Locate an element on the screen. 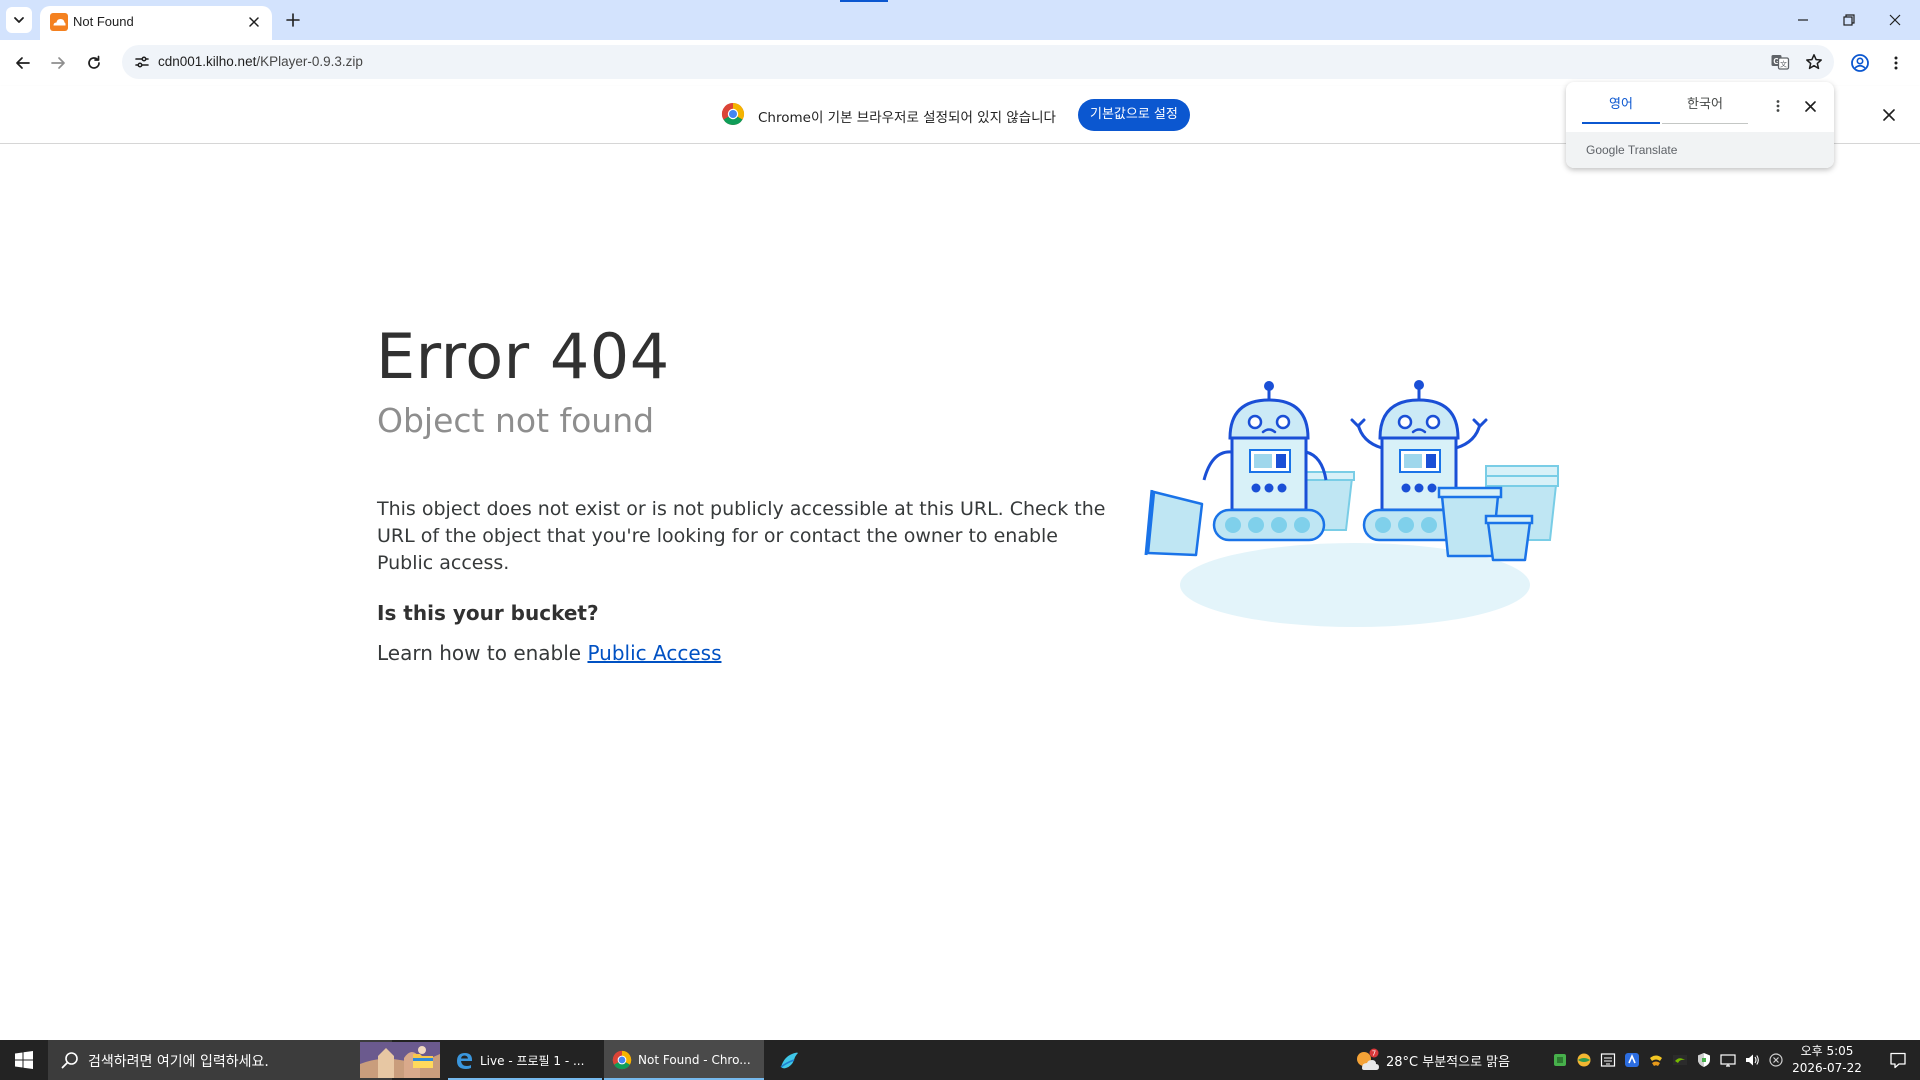 The image size is (1920, 1080). chrome-logo-icon is located at coordinates (733, 114).